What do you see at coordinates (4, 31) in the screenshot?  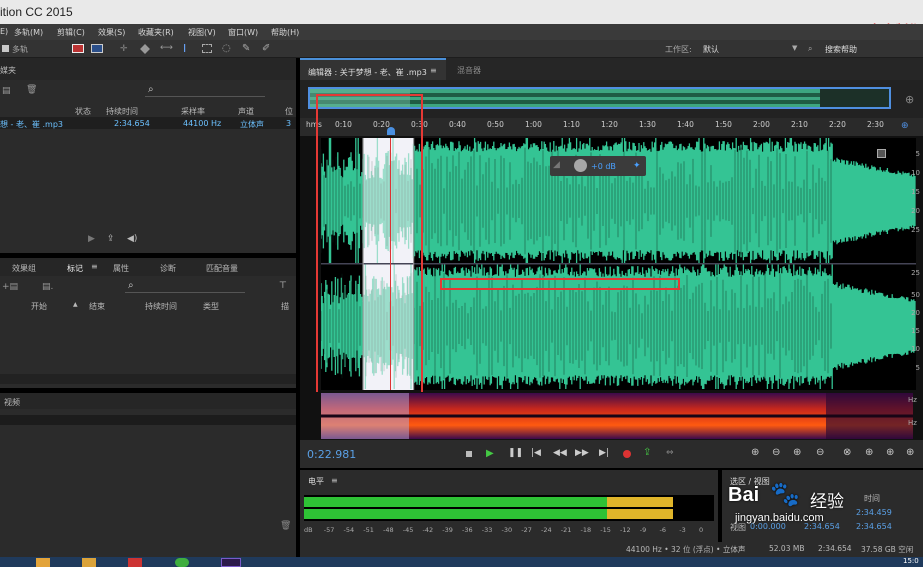 I see `menu-item-edit: E)` at bounding box center [4, 31].